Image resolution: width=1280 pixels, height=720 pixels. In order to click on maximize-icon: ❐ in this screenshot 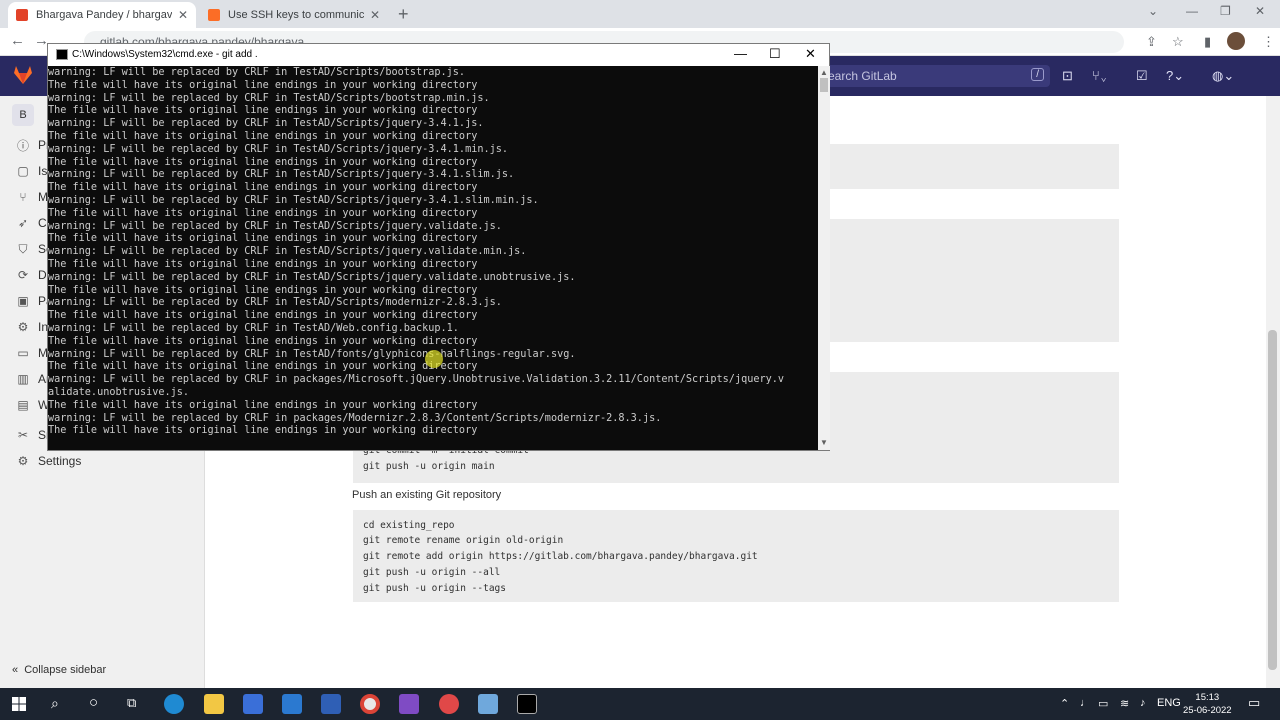, I will do `click(1225, 11)`.